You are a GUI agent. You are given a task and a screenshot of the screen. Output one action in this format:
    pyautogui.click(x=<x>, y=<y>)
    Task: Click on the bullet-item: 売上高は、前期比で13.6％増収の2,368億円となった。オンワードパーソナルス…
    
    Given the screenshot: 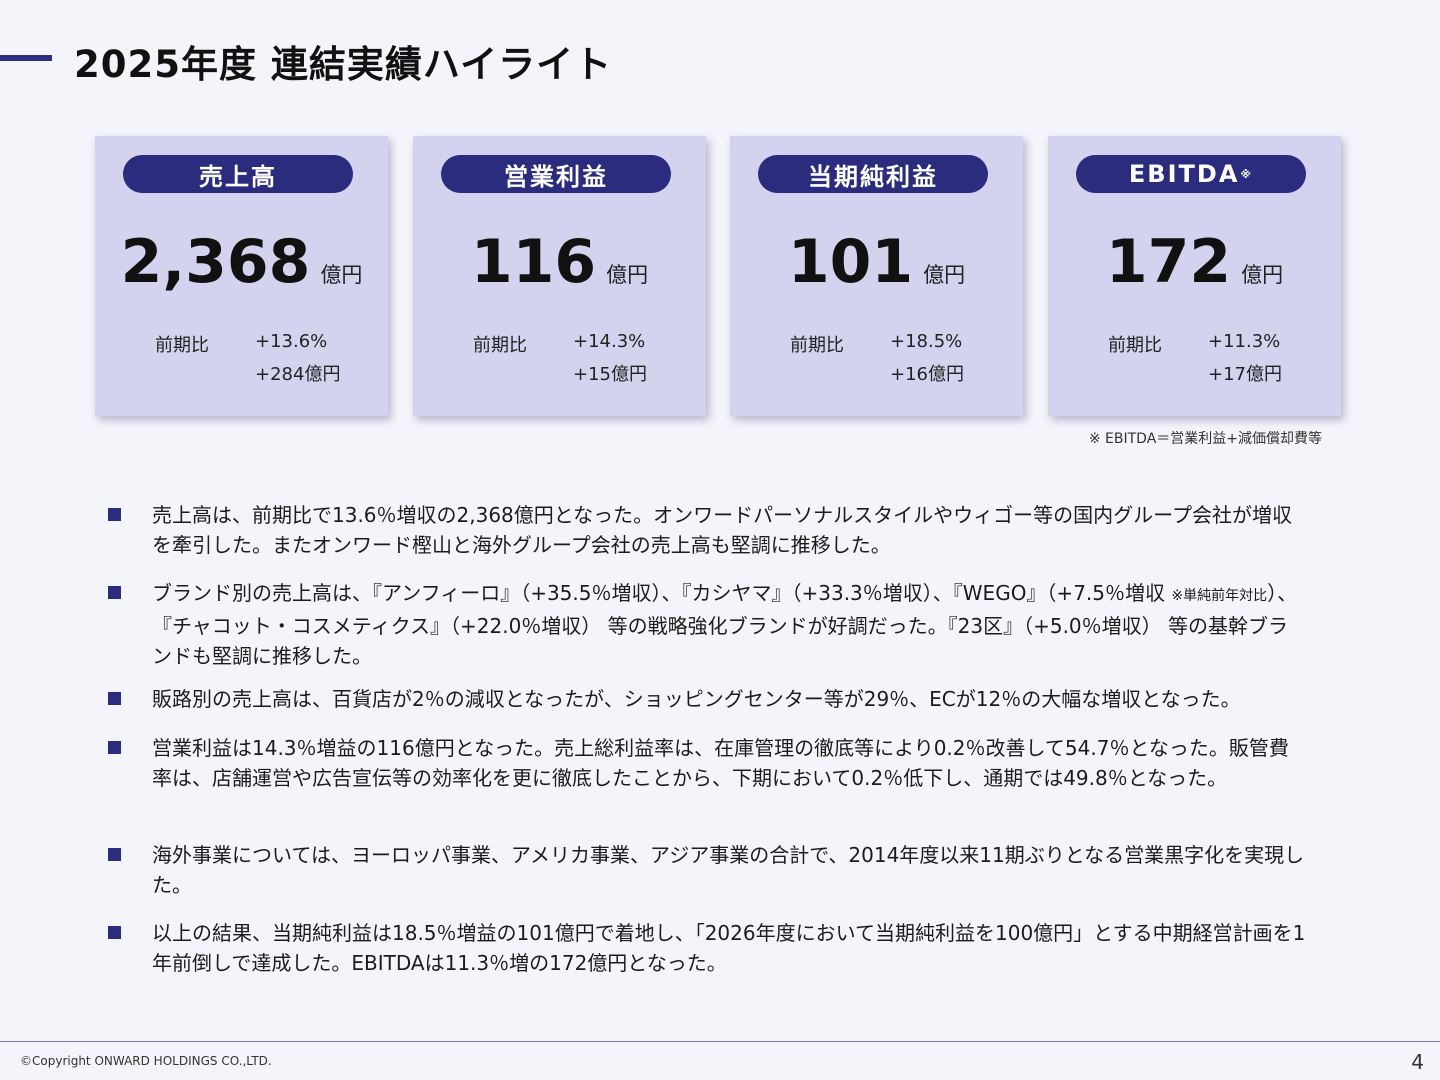 What is the action you would take?
    pyautogui.click(x=708, y=530)
    